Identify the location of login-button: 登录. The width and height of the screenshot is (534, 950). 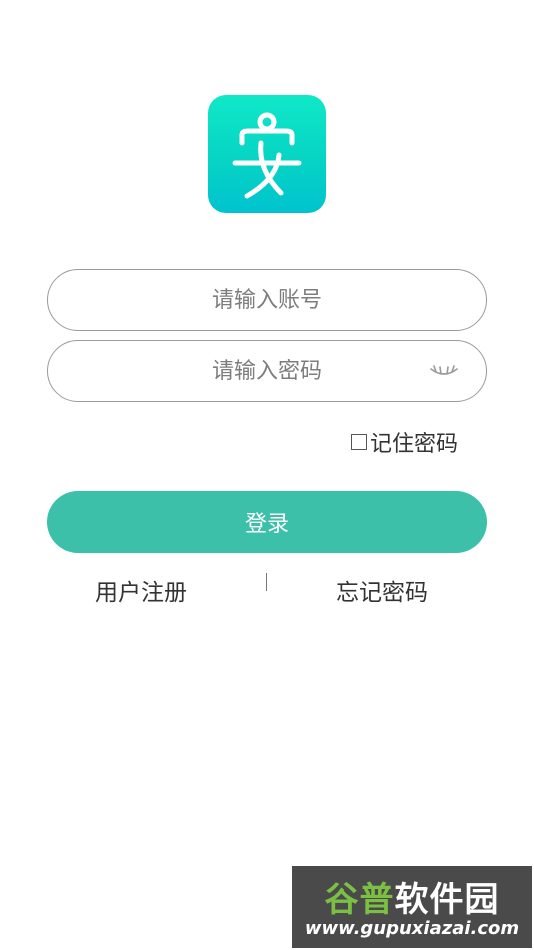
(267, 522).